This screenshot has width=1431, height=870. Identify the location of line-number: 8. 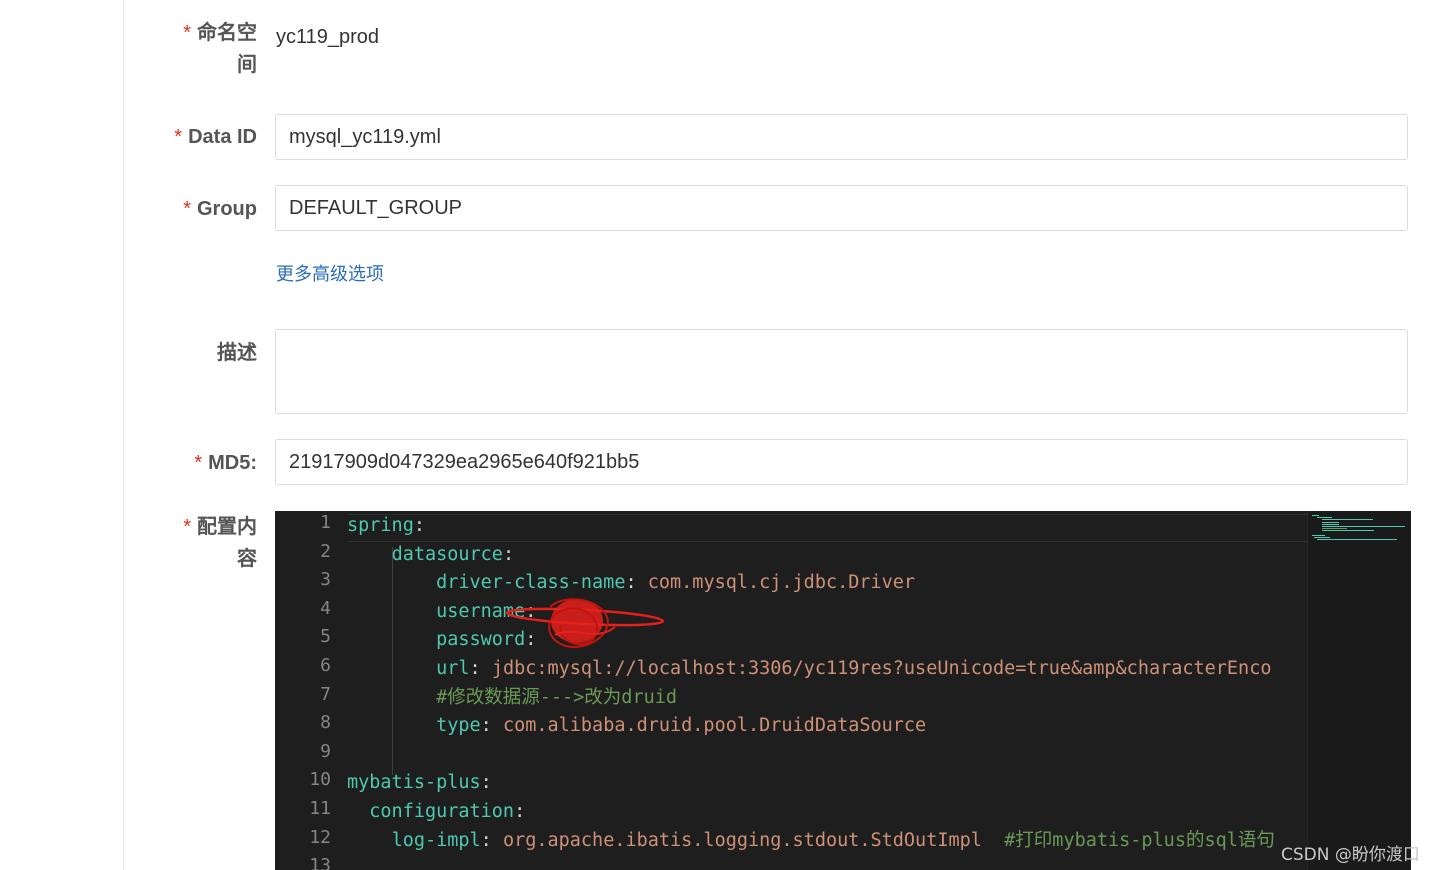
(325, 723).